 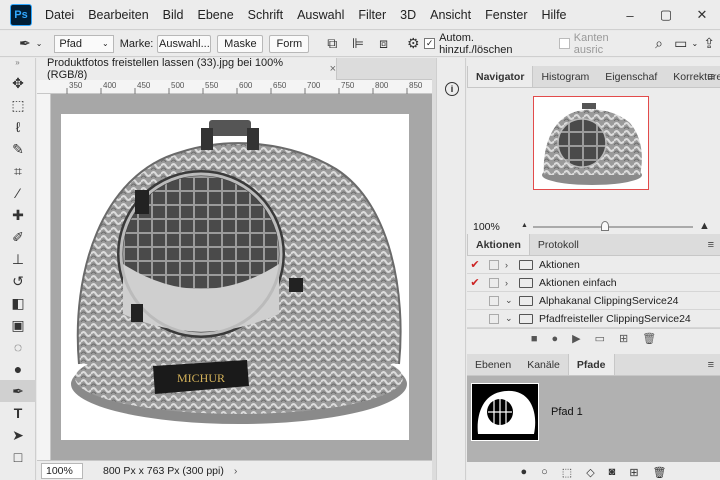 What do you see at coordinates (18, 215) in the screenshot?
I see `healing-brush-tool-icon: ✚` at bounding box center [18, 215].